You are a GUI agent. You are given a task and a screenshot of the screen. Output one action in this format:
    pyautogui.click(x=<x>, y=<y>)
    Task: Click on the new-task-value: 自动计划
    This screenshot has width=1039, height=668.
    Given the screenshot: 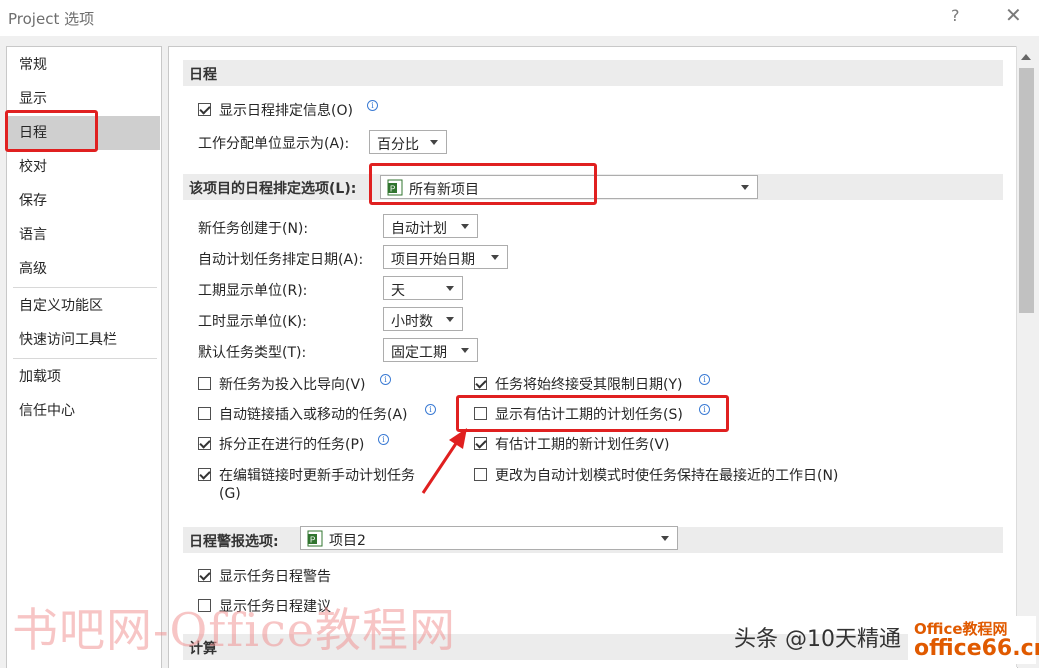 What is the action you would take?
    pyautogui.click(x=419, y=229)
    